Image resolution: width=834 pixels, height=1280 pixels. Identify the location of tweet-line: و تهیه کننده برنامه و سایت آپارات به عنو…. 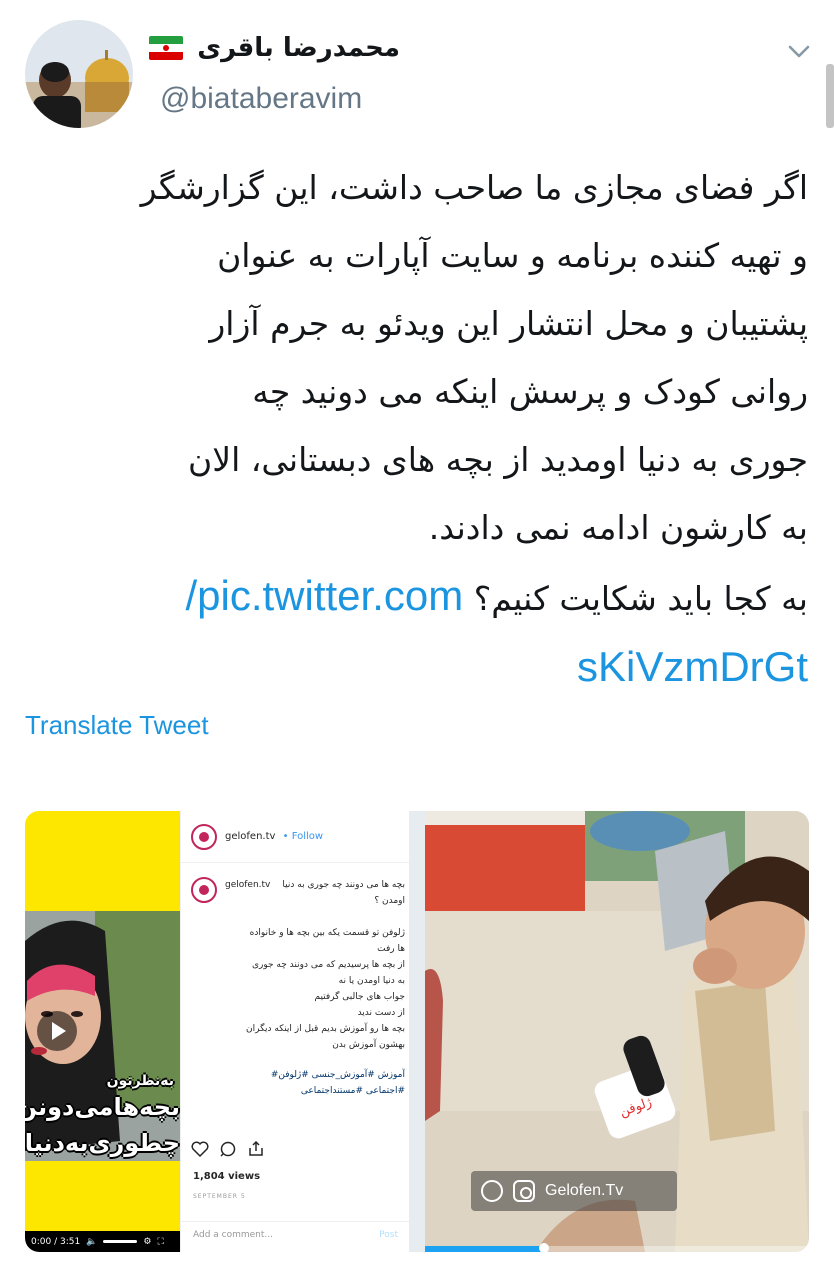
(512, 255).